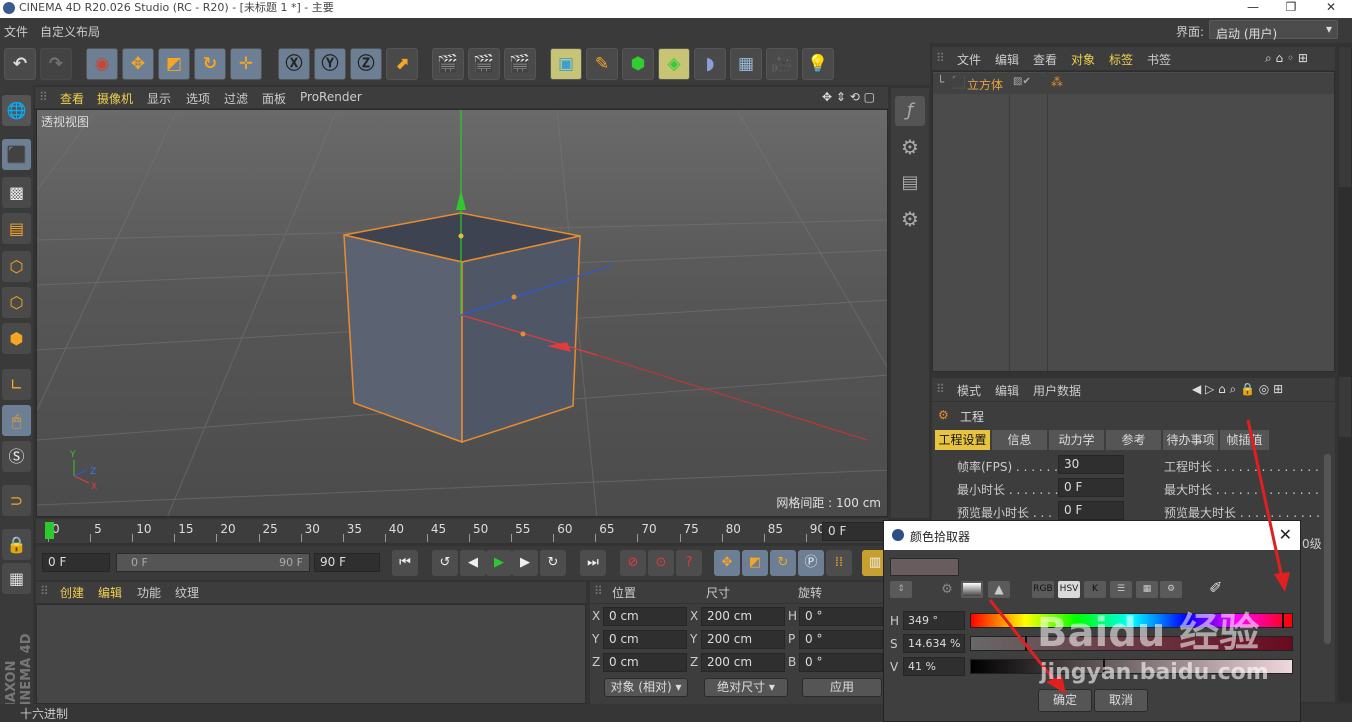  Describe the element at coordinates (16, 266) in the screenshot. I see `points-mode-button: ⬡` at that location.